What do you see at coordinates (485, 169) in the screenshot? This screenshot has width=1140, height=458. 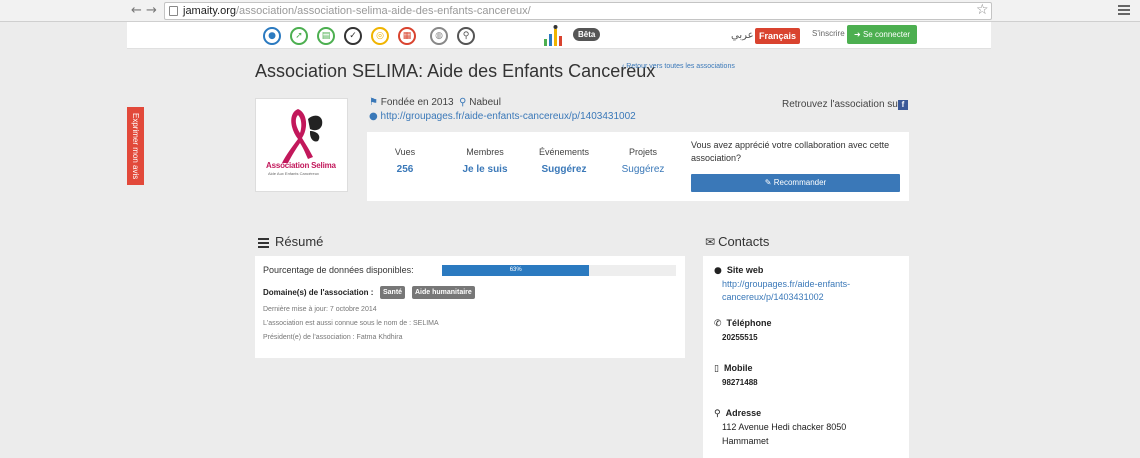 I see `stat-value: Je le suis` at bounding box center [485, 169].